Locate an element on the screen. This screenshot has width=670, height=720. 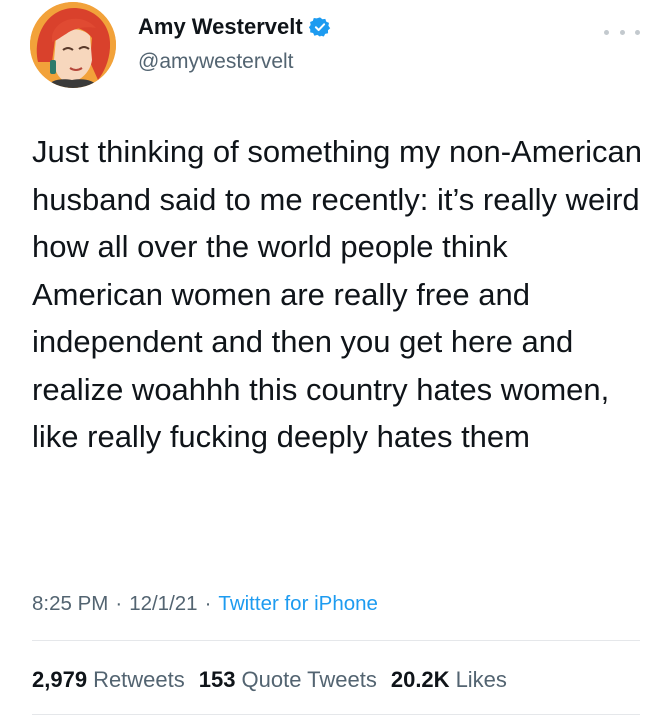
likes-count: 20.2K is located at coordinates (420, 679).